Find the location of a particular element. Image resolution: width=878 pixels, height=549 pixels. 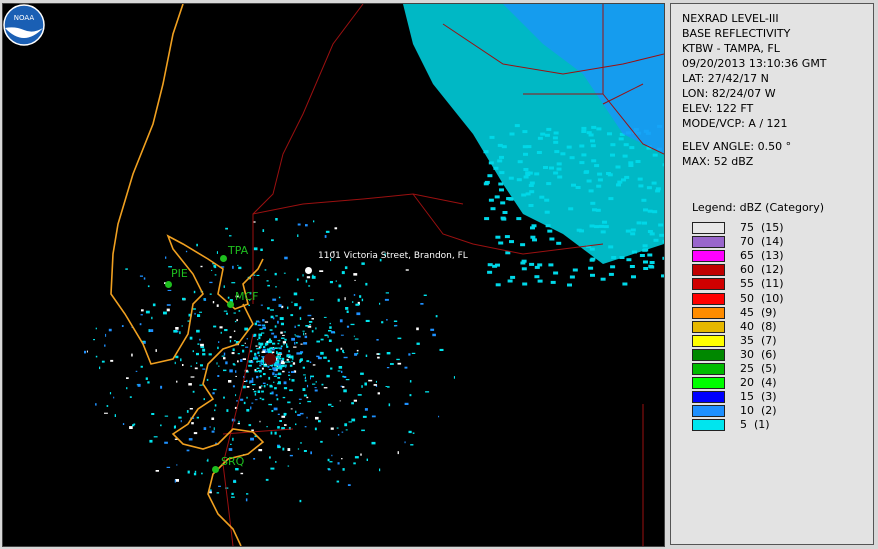

legend-label: 35 (7) is located at coordinates (758, 340).